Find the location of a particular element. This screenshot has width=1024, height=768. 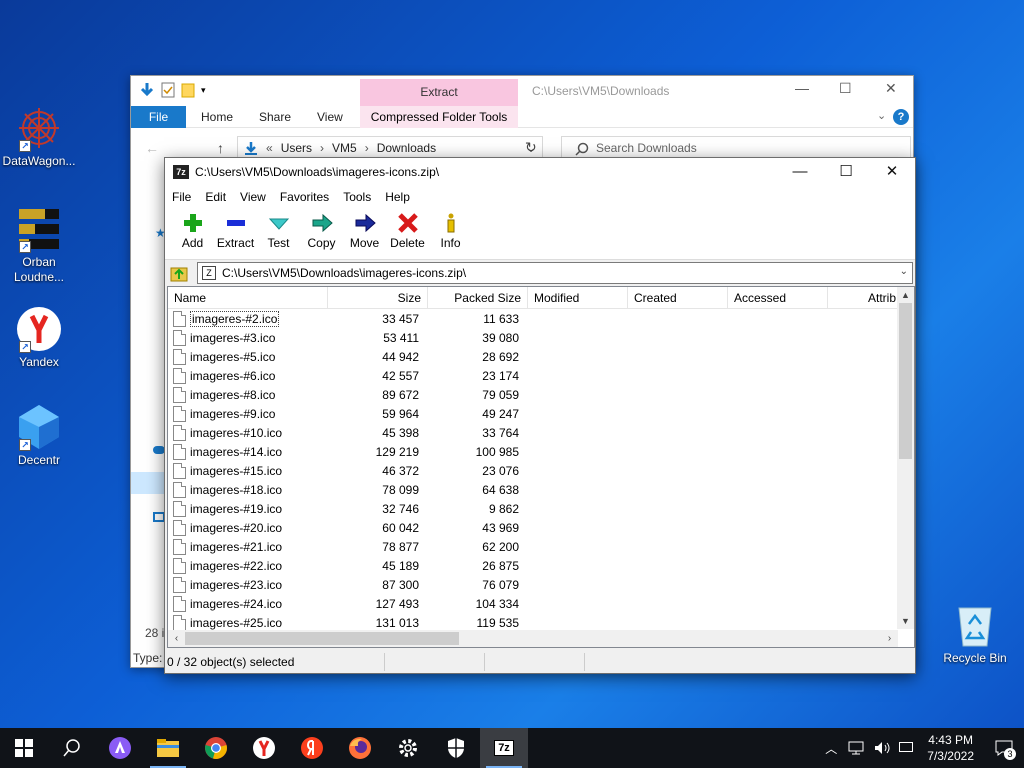

table-row: imageres-#14.ico 129 219 100 985 is located at coordinates (541, 451).